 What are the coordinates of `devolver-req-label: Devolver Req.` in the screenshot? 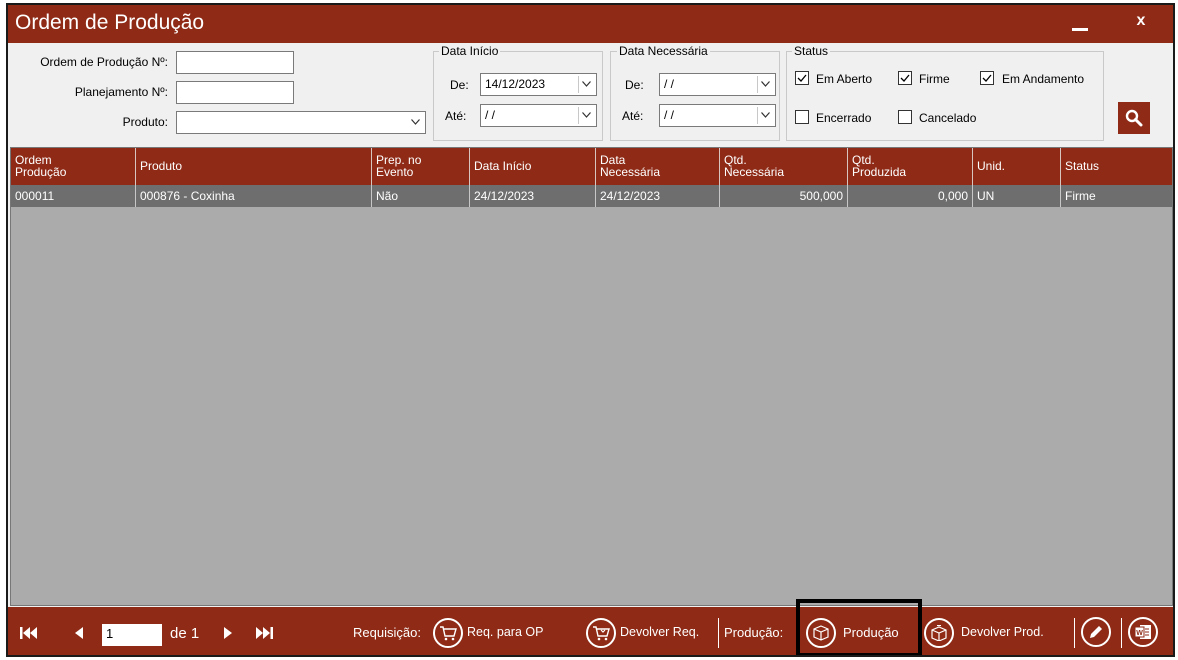 It's located at (660, 632).